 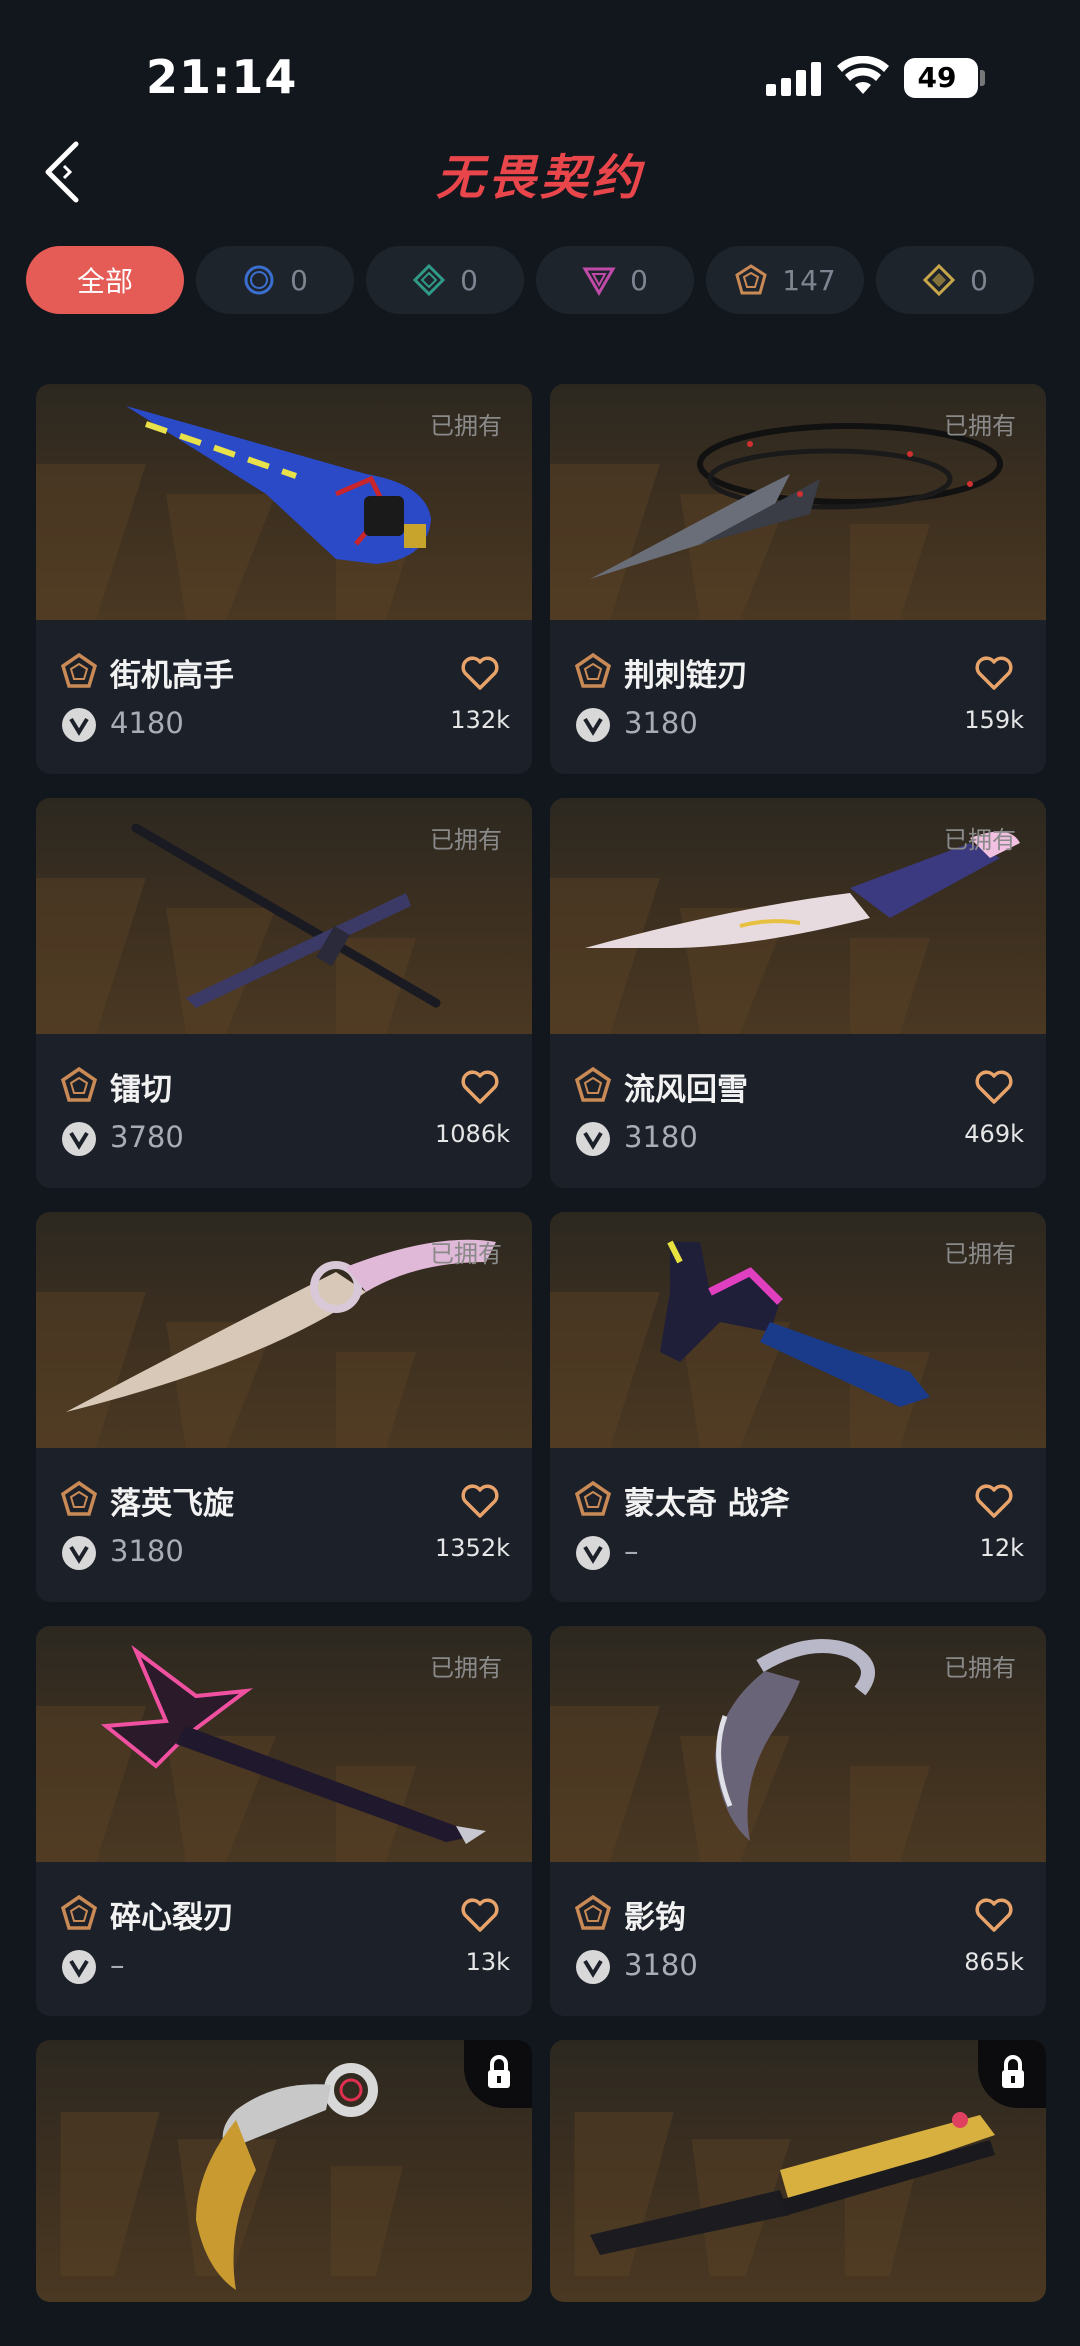 I want to click on likes-count: 865k, so click(x=994, y=1962).